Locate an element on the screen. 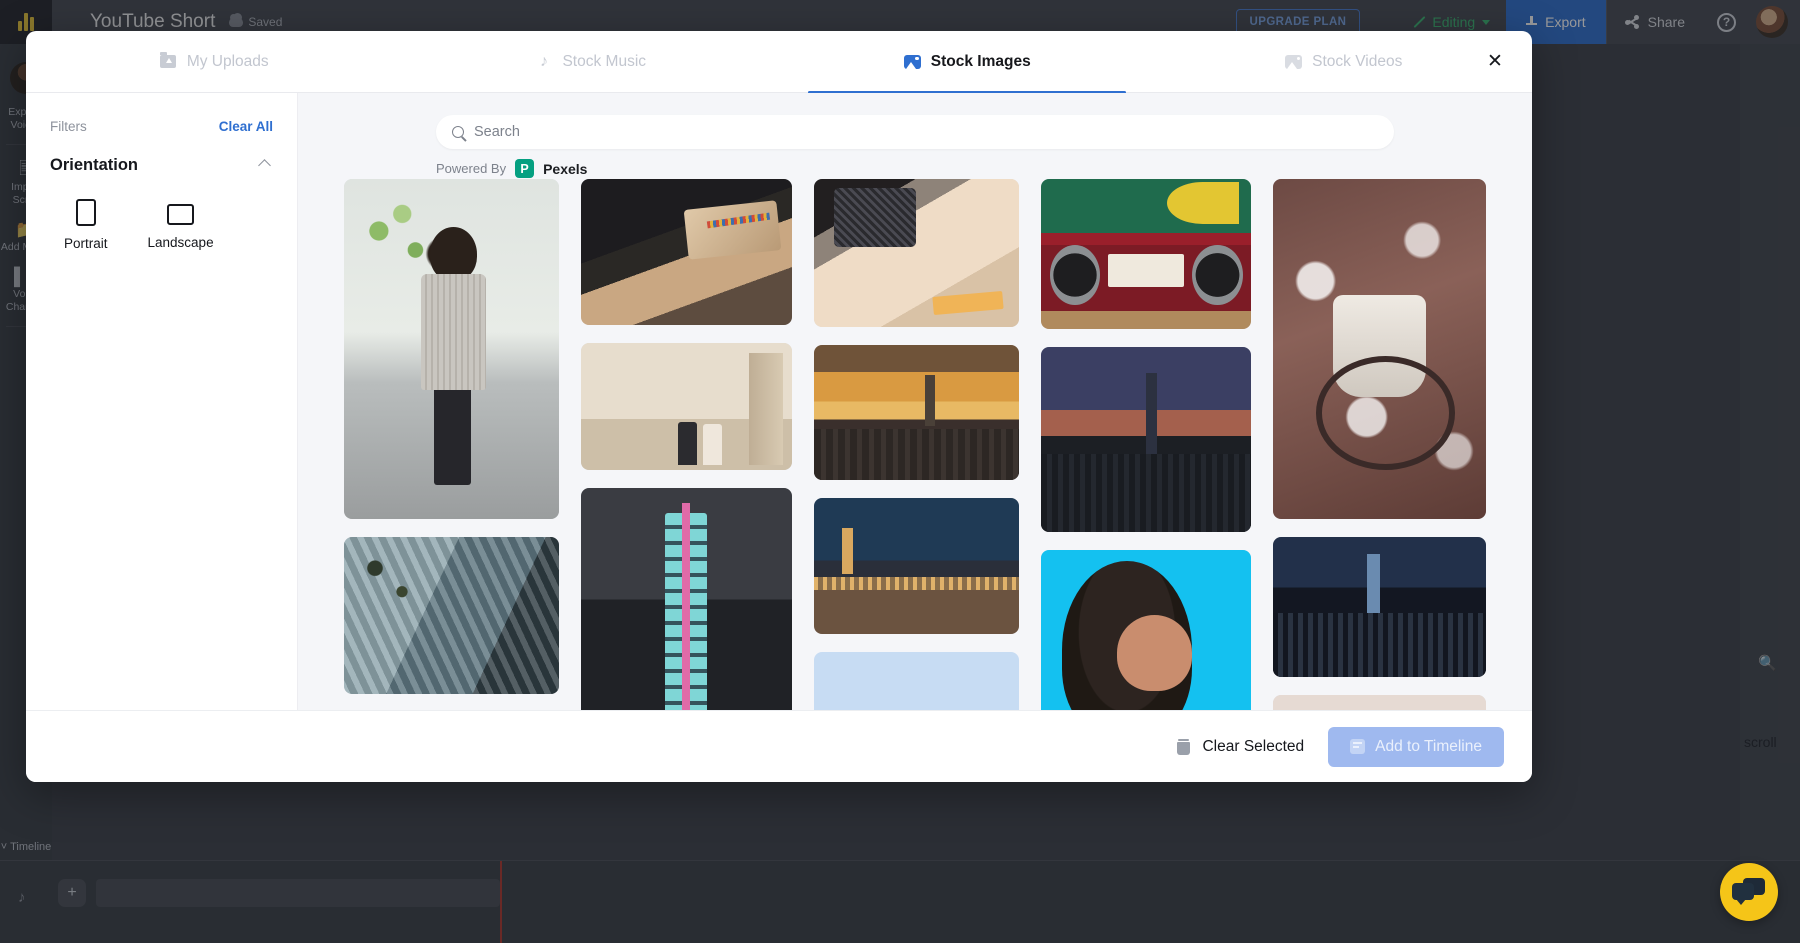  music-note-icon: ♪ is located at coordinates (543, 61).